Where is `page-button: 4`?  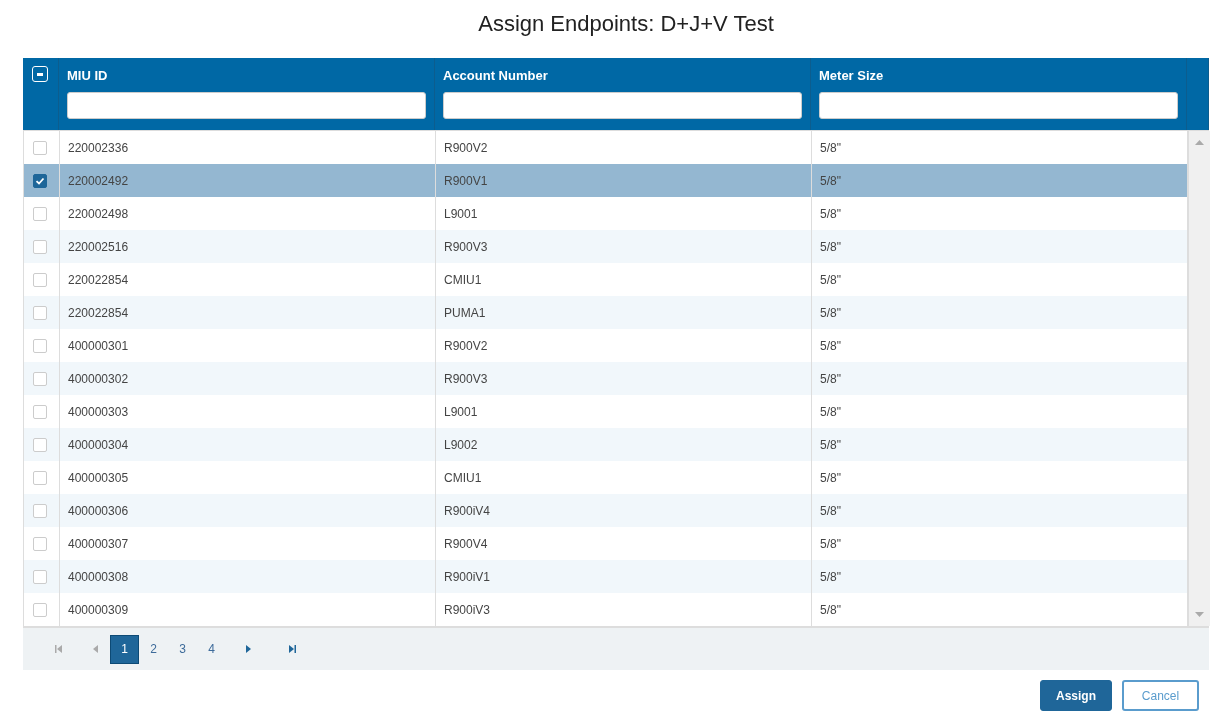 page-button: 4 is located at coordinates (211, 649).